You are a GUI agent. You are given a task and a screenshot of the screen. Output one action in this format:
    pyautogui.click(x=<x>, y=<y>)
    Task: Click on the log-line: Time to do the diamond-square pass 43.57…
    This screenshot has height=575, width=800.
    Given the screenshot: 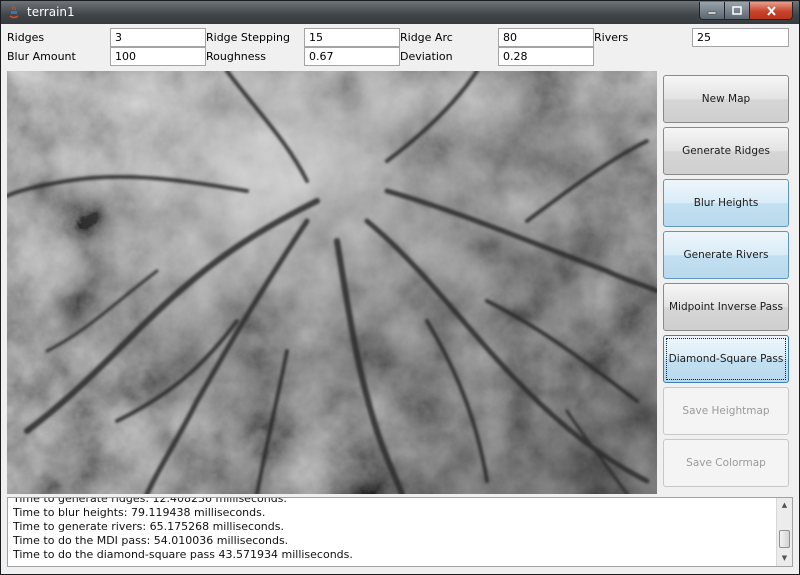 What is the action you would take?
    pyautogui.click(x=183, y=554)
    